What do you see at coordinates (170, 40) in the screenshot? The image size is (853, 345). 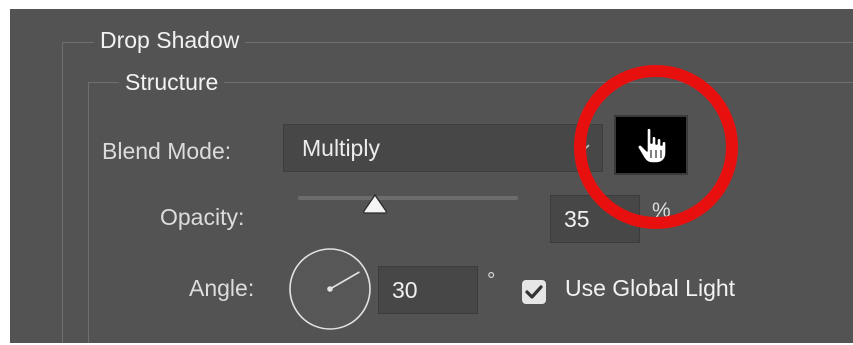 I see `drop-shadow-title: Drop Shadow` at bounding box center [170, 40].